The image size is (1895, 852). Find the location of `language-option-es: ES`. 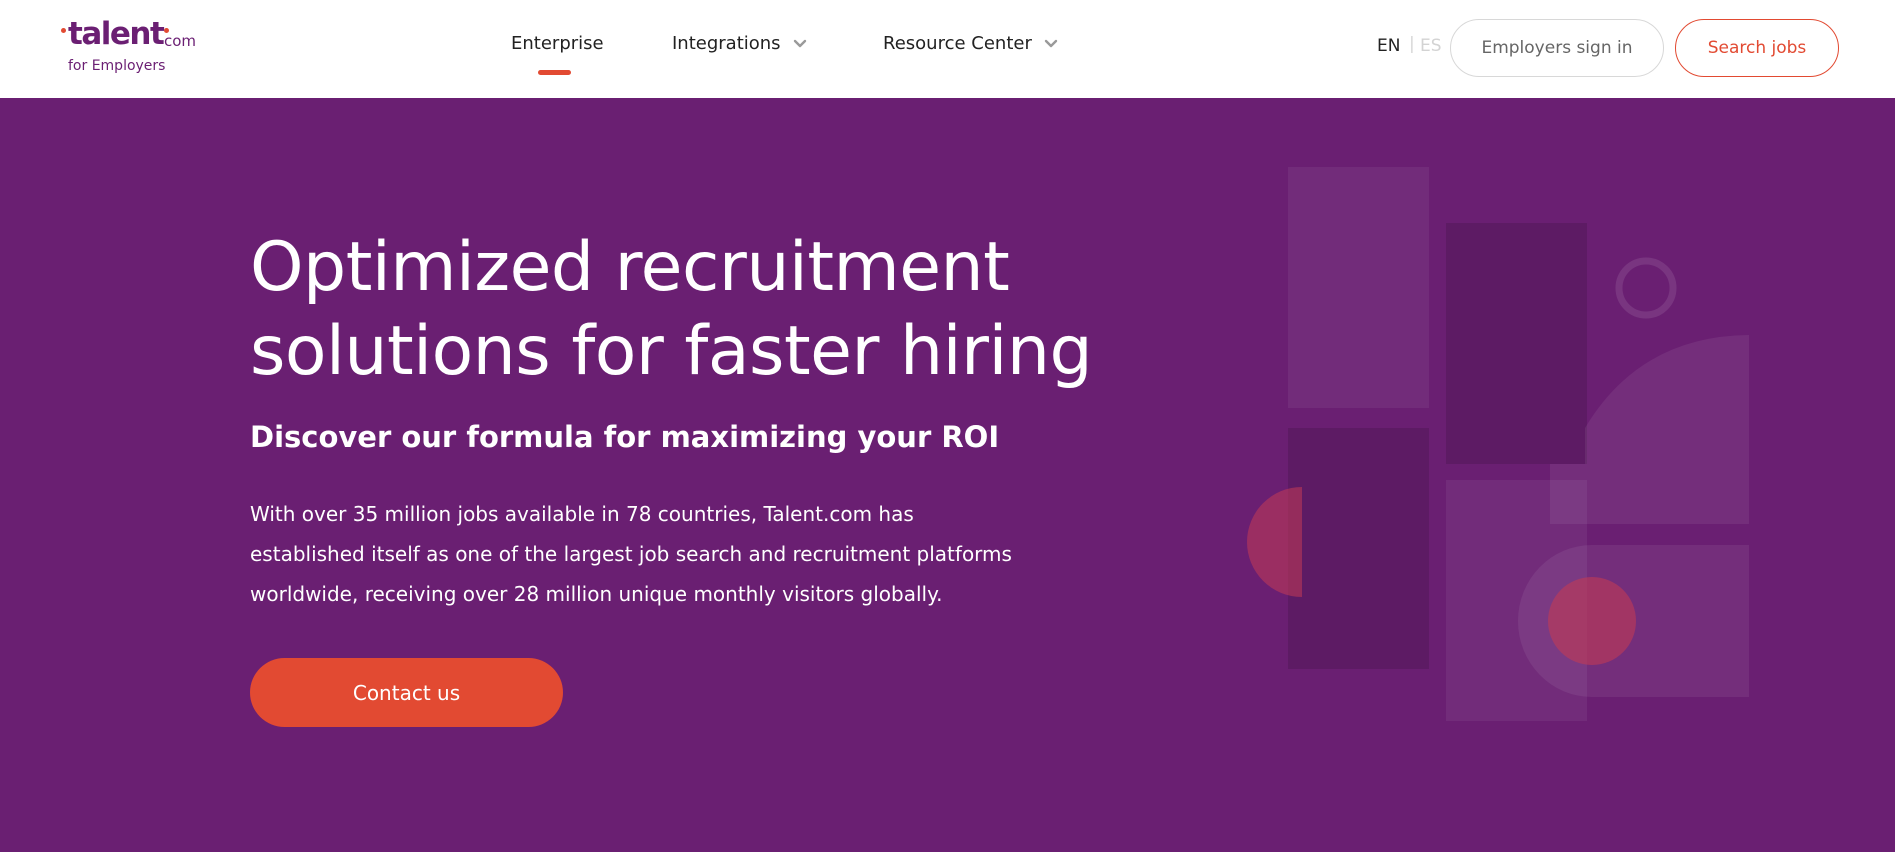

language-option-es: ES is located at coordinates (1431, 46).